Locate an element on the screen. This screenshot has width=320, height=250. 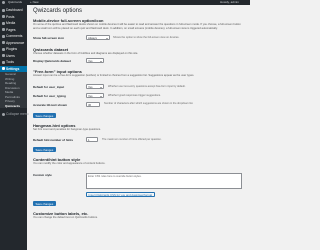
collapse-menu-label: Collapse menu is located at coordinates (17, 114).